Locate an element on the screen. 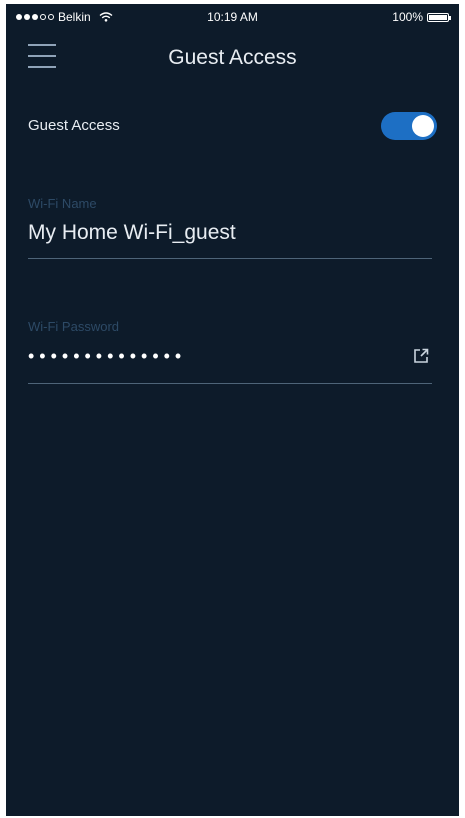 The width and height of the screenshot is (465, 818). status-right: 100% is located at coordinates (421, 17).